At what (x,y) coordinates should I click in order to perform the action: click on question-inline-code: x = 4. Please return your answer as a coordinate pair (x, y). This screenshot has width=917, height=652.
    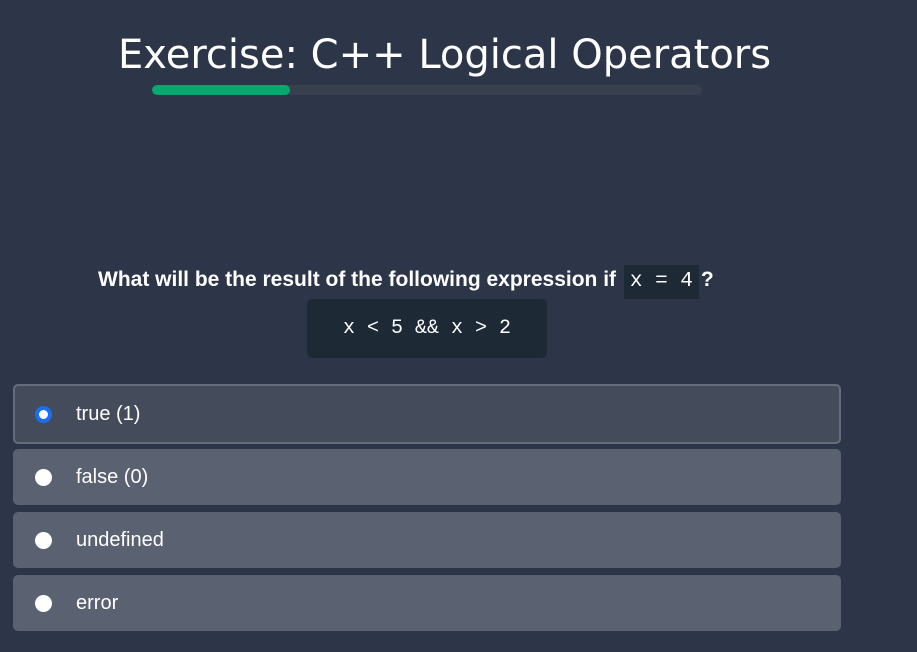
    Looking at the image, I should click on (661, 282).